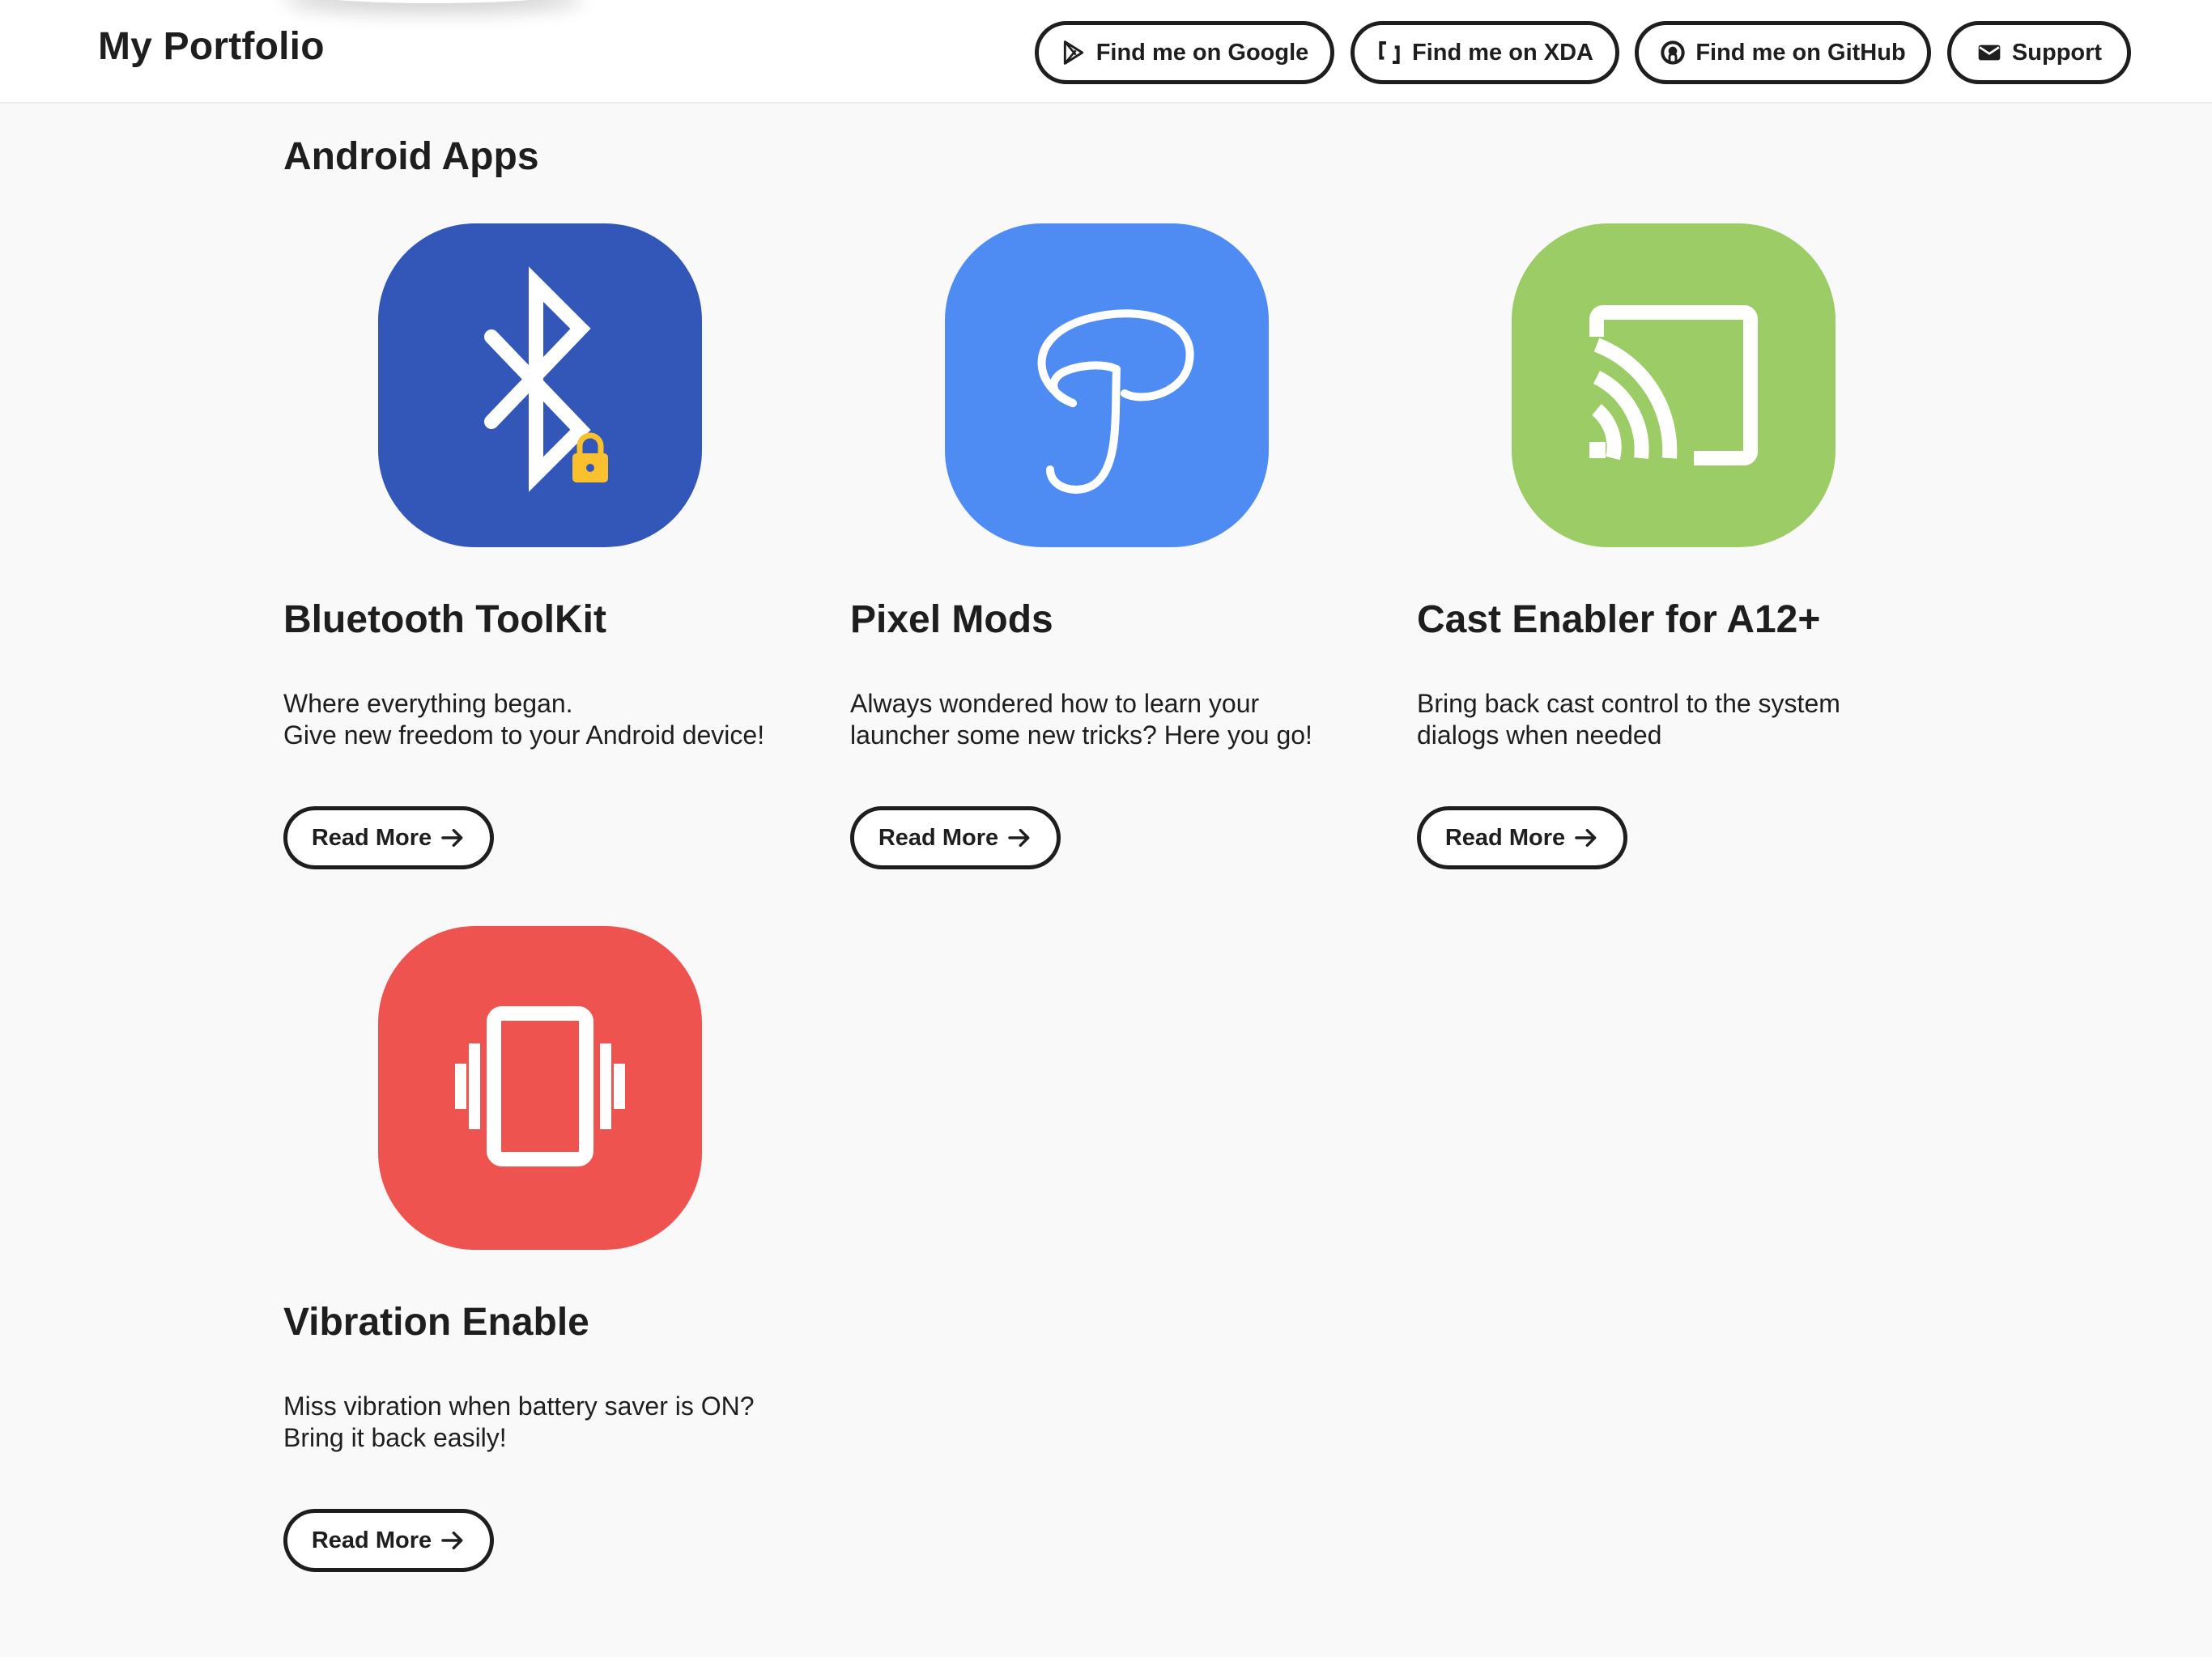 This screenshot has width=2212, height=1657. I want to click on app-description-line: Where everything began., so click(428, 703).